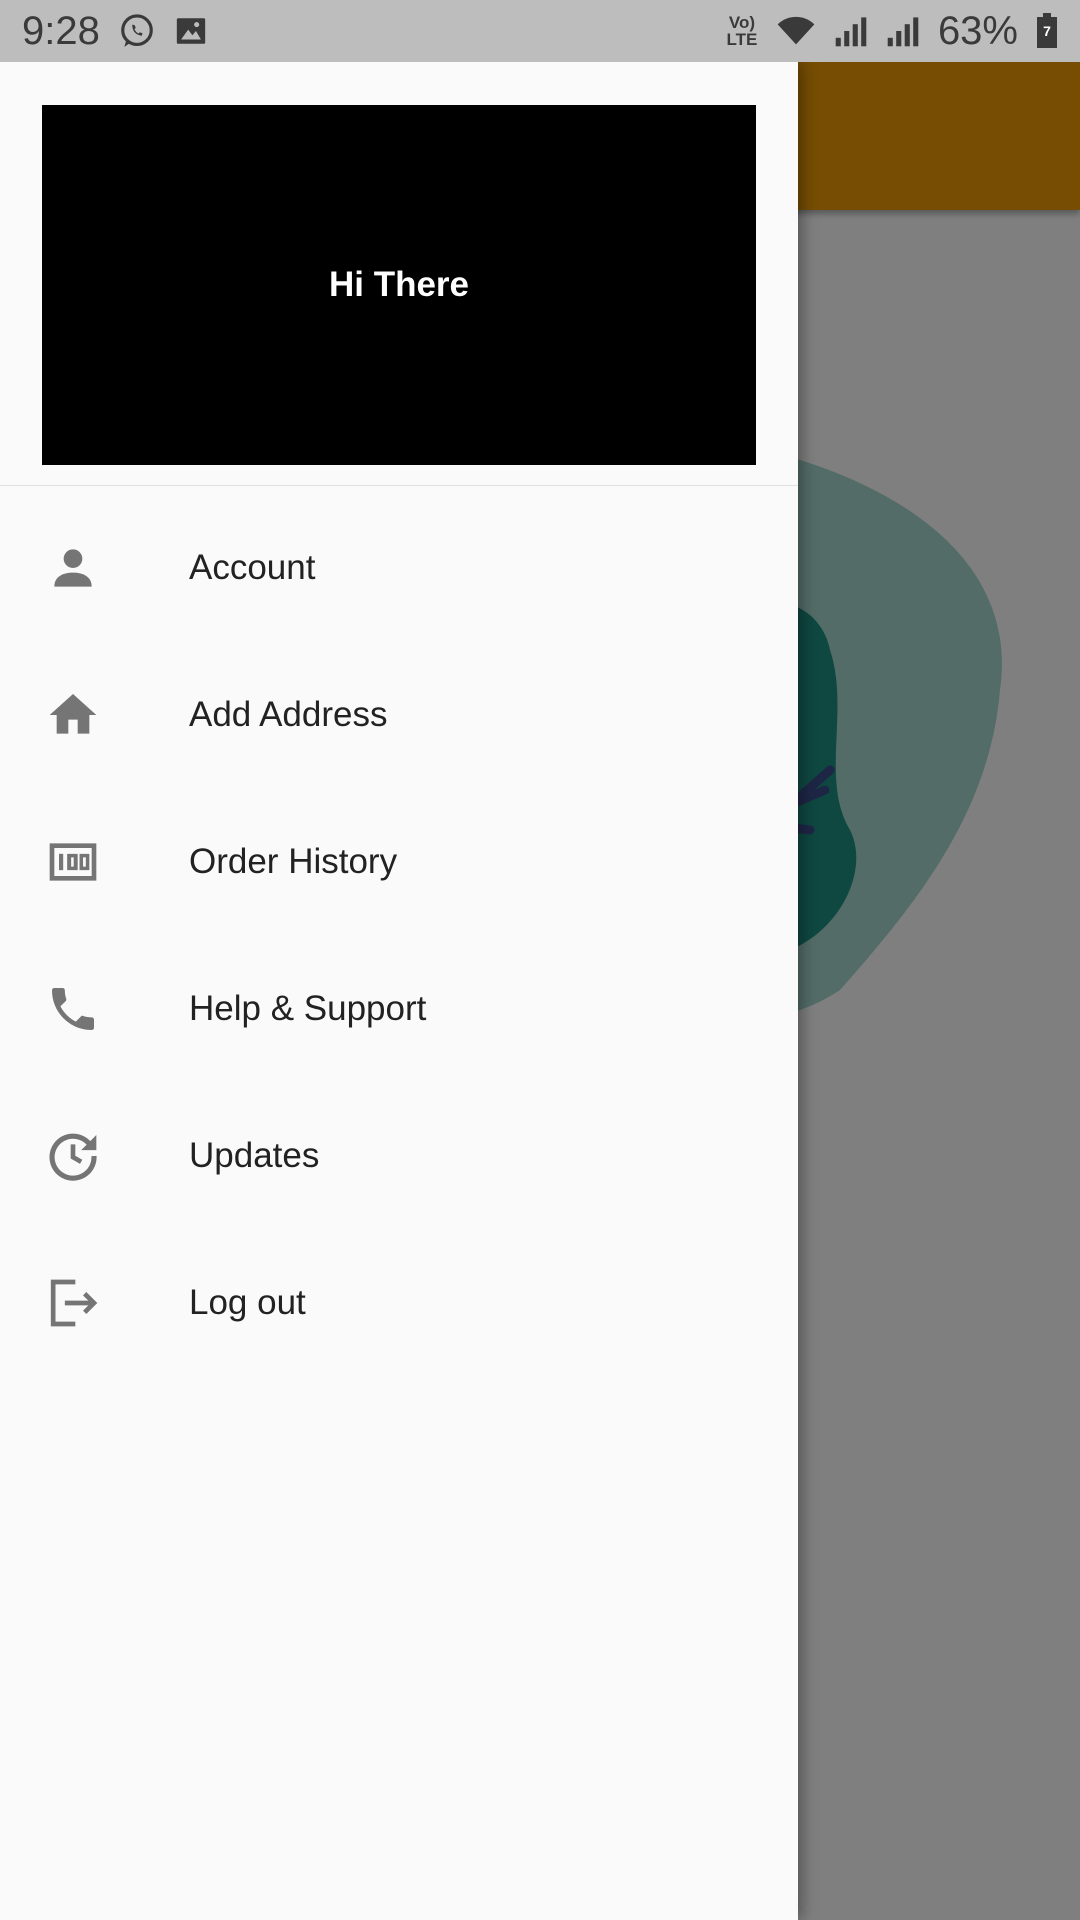  What do you see at coordinates (73, 1009) in the screenshot?
I see `phone-icon` at bounding box center [73, 1009].